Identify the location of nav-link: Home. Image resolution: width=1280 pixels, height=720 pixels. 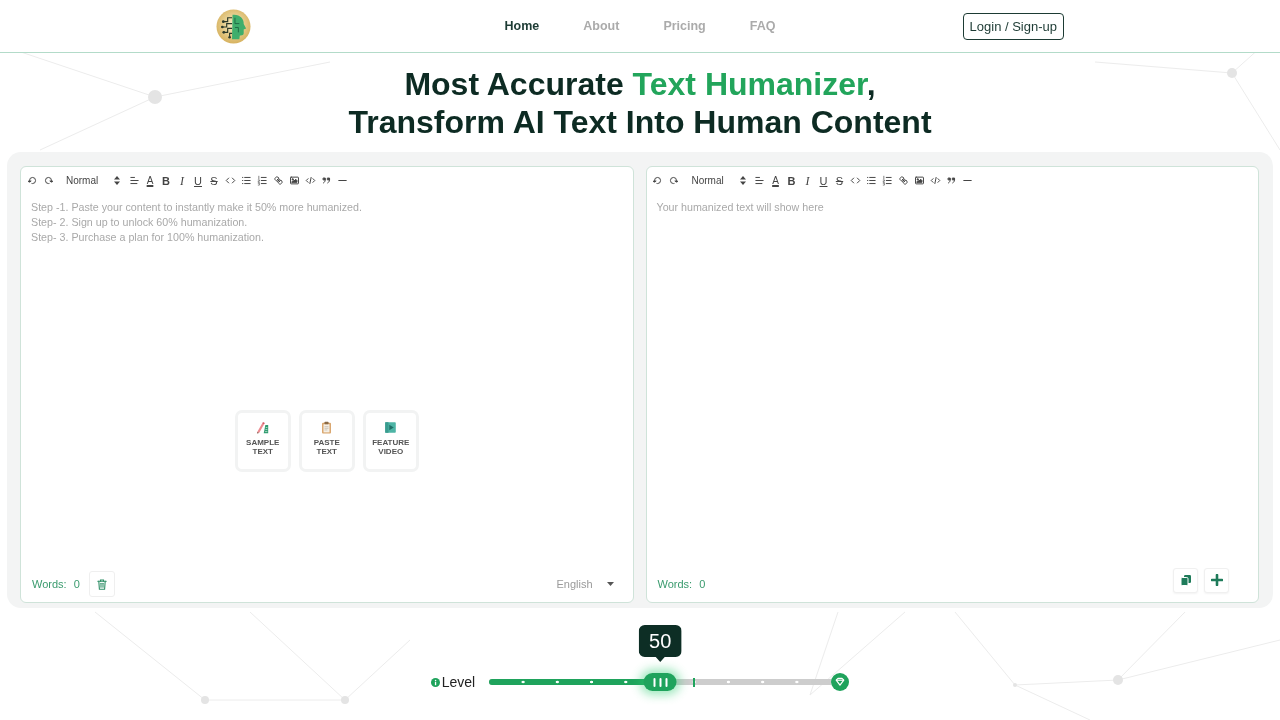
(522, 26).